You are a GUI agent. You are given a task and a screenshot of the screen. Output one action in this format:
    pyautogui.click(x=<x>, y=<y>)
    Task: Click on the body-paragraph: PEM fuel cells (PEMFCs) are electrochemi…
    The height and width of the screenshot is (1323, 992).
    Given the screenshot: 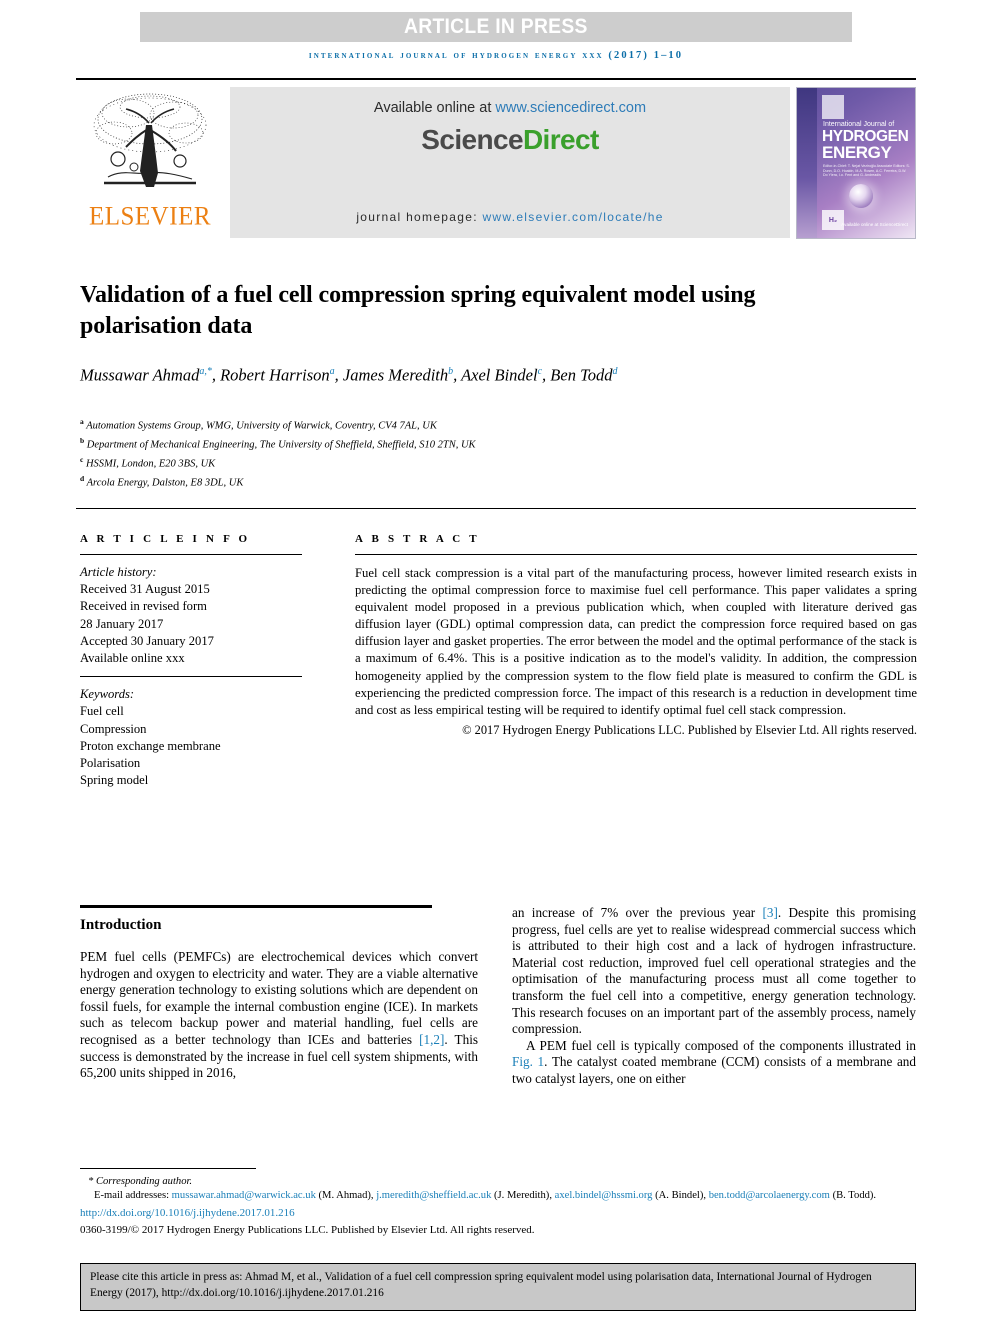 What is the action you would take?
    pyautogui.click(x=279, y=1015)
    